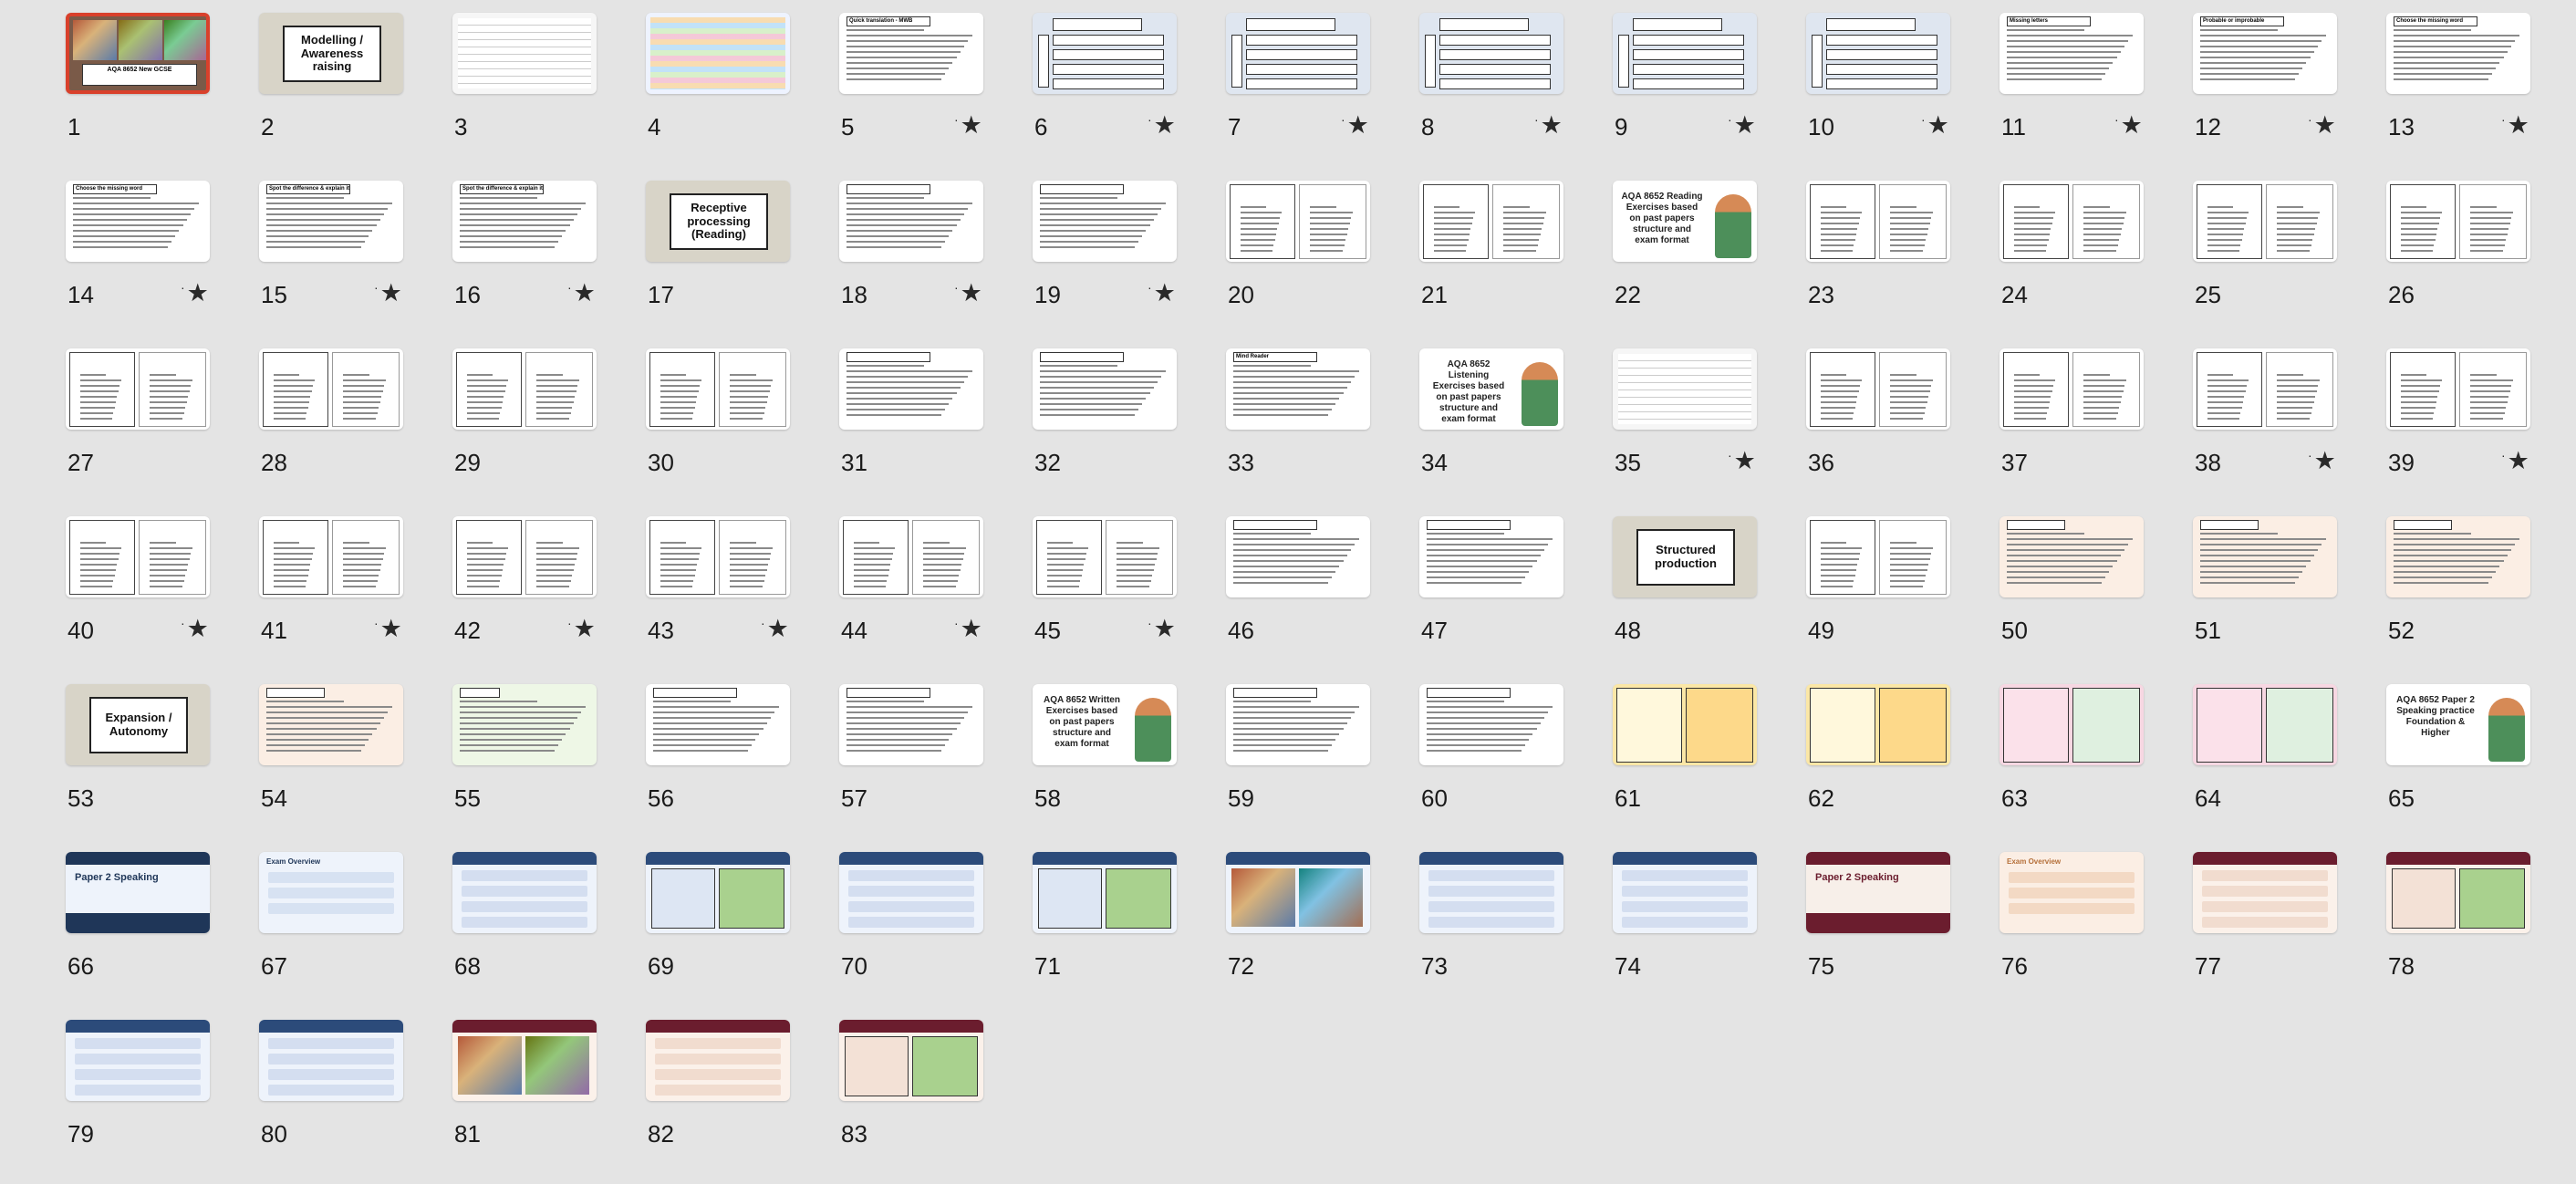  Describe the element at coordinates (2473, 598) in the screenshot. I see `slide-thumbnail-52: 52` at that location.